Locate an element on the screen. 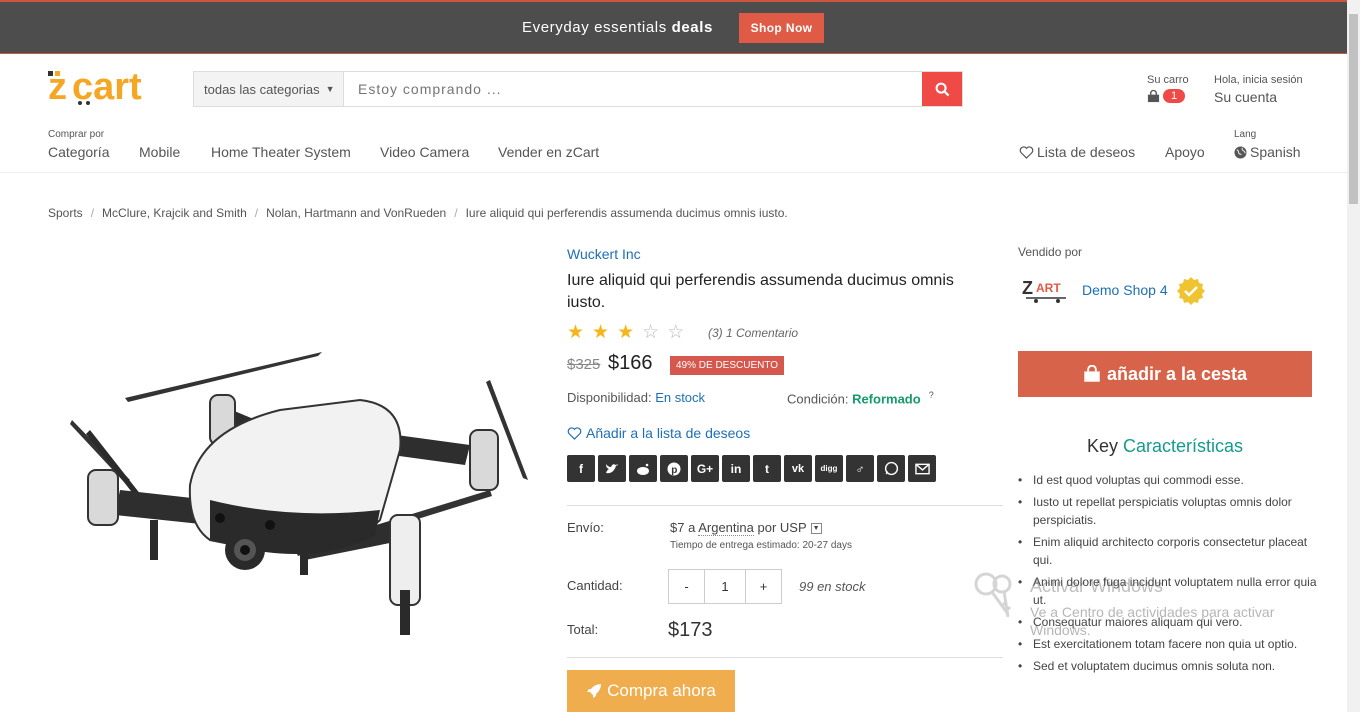  seller-name: Demo Shop 4 is located at coordinates (1125, 290).